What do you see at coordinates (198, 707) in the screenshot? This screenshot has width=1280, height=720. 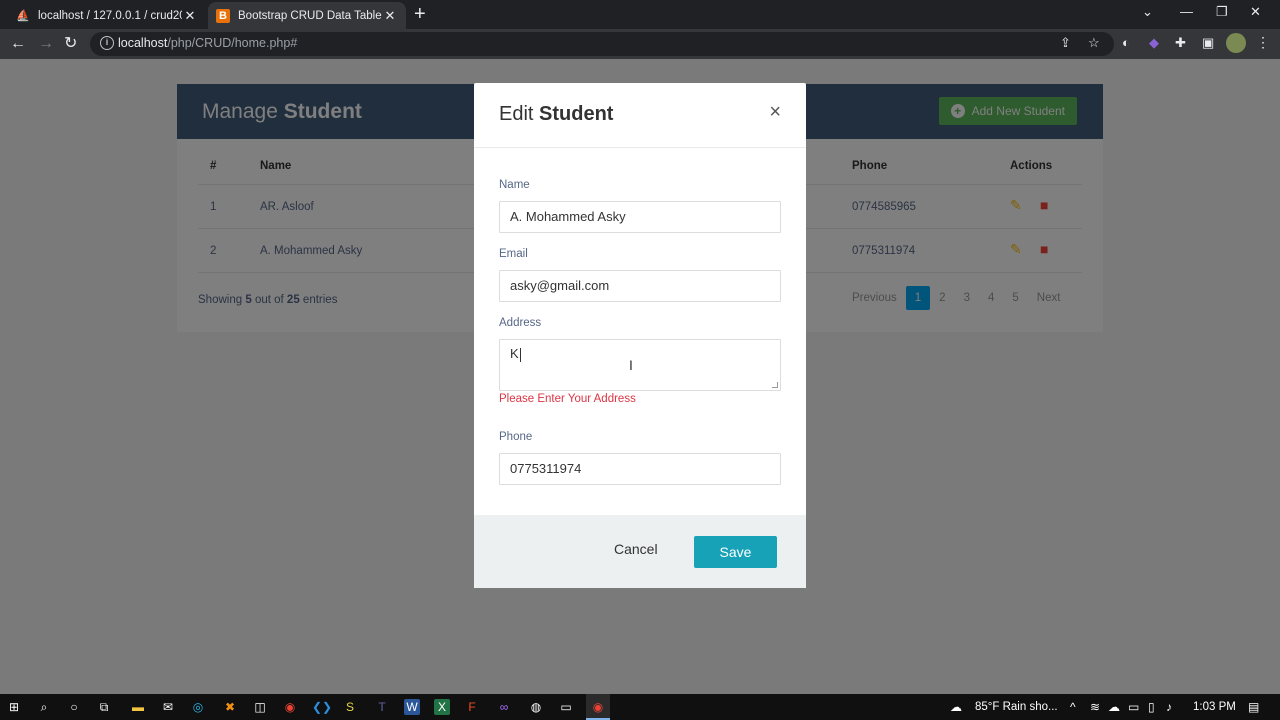 I see `edge-icon: ◎` at bounding box center [198, 707].